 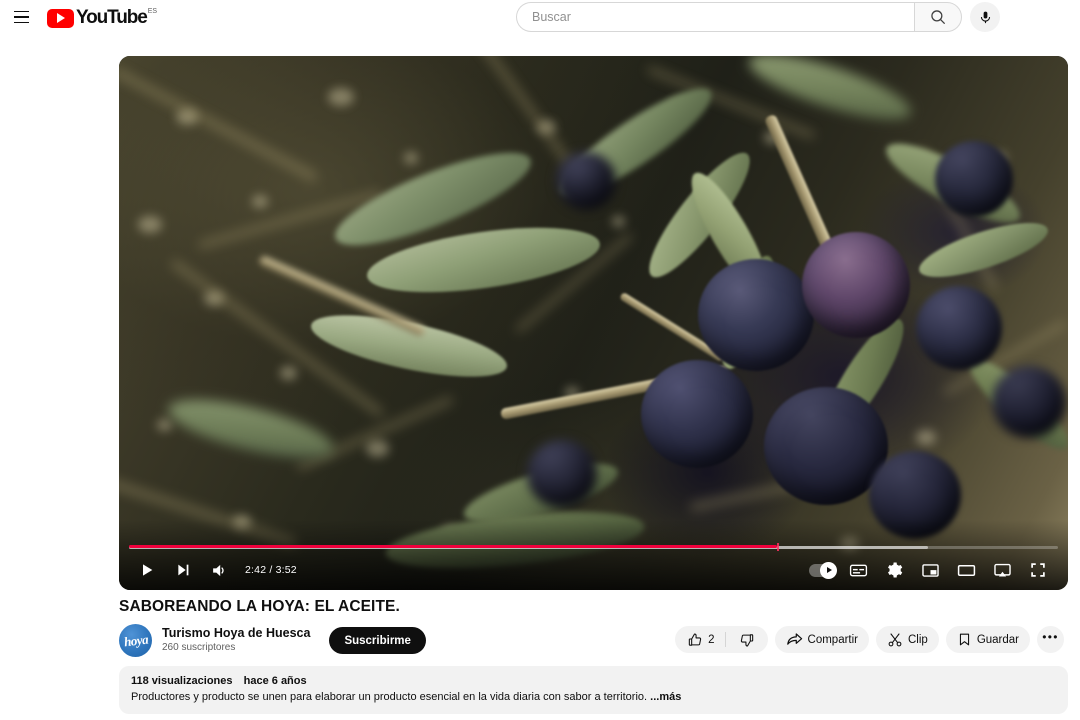 I want to click on progress-played, so click(x=453, y=547).